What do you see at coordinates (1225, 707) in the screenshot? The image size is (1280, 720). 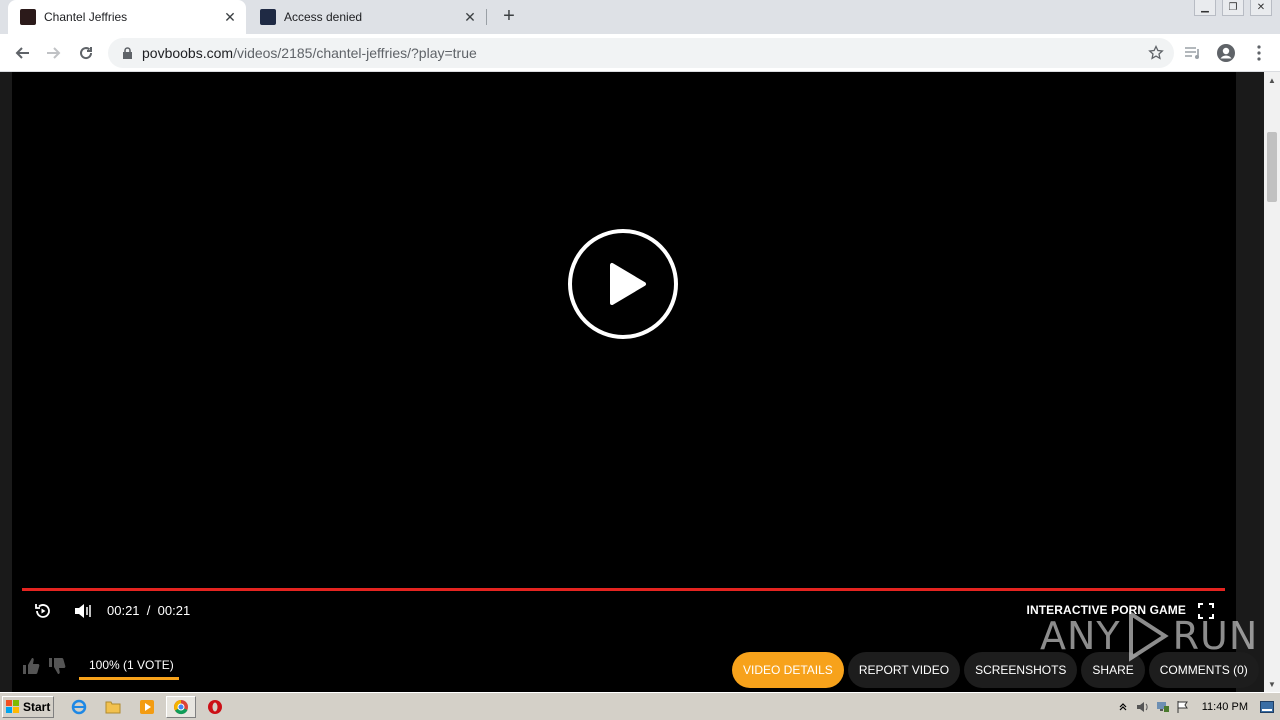 I see `clock: 11:40 PM` at bounding box center [1225, 707].